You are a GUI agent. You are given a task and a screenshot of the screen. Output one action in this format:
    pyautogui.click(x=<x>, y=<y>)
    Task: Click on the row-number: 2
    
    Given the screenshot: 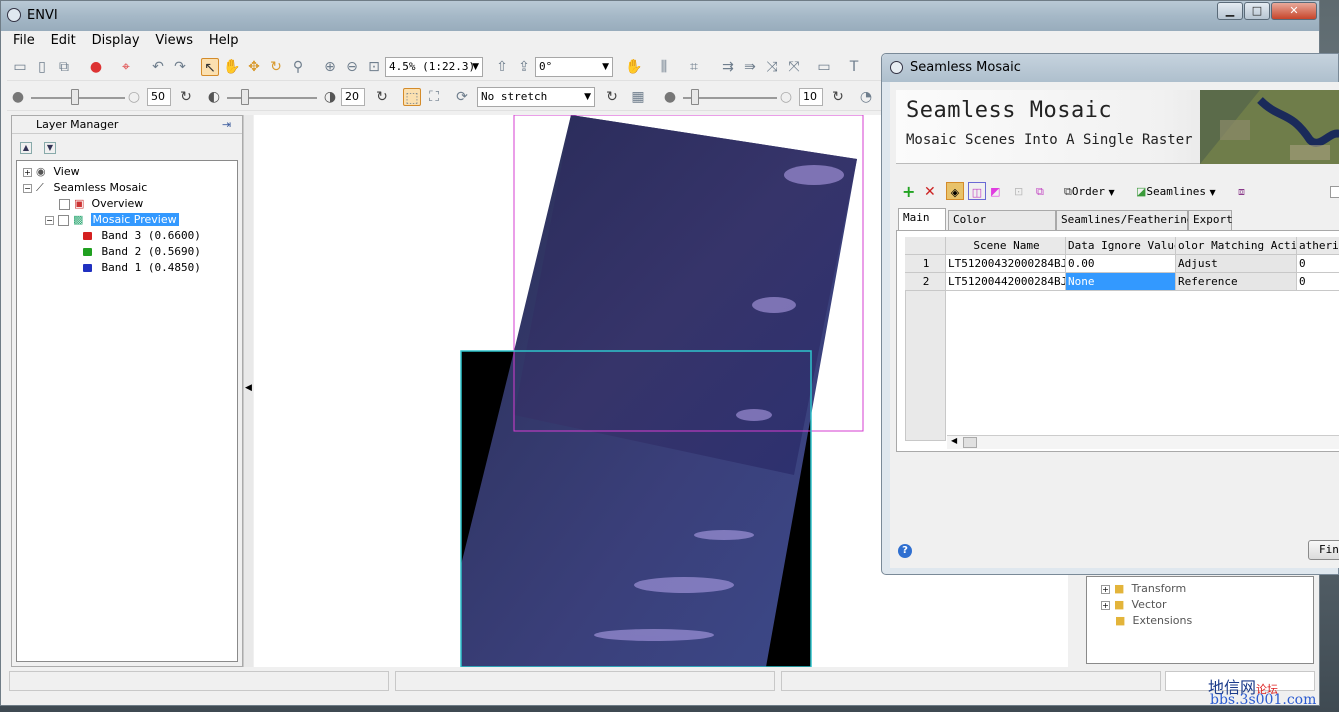 What is the action you would take?
    pyautogui.click(x=925, y=282)
    